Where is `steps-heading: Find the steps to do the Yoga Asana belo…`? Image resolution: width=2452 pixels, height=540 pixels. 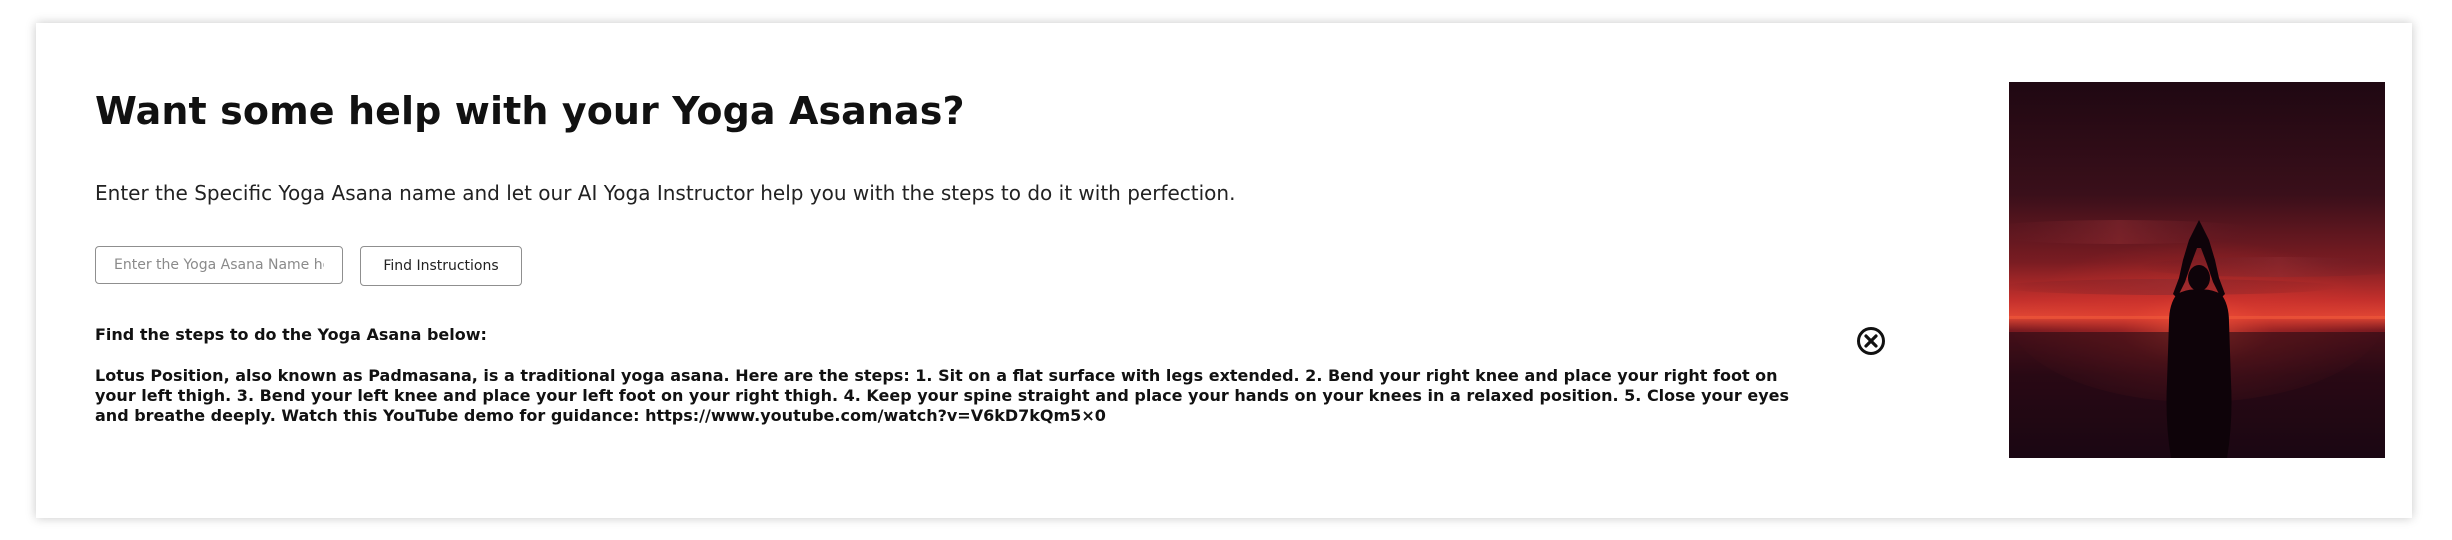 steps-heading: Find the steps to do the Yoga Asana belo… is located at coordinates (291, 334).